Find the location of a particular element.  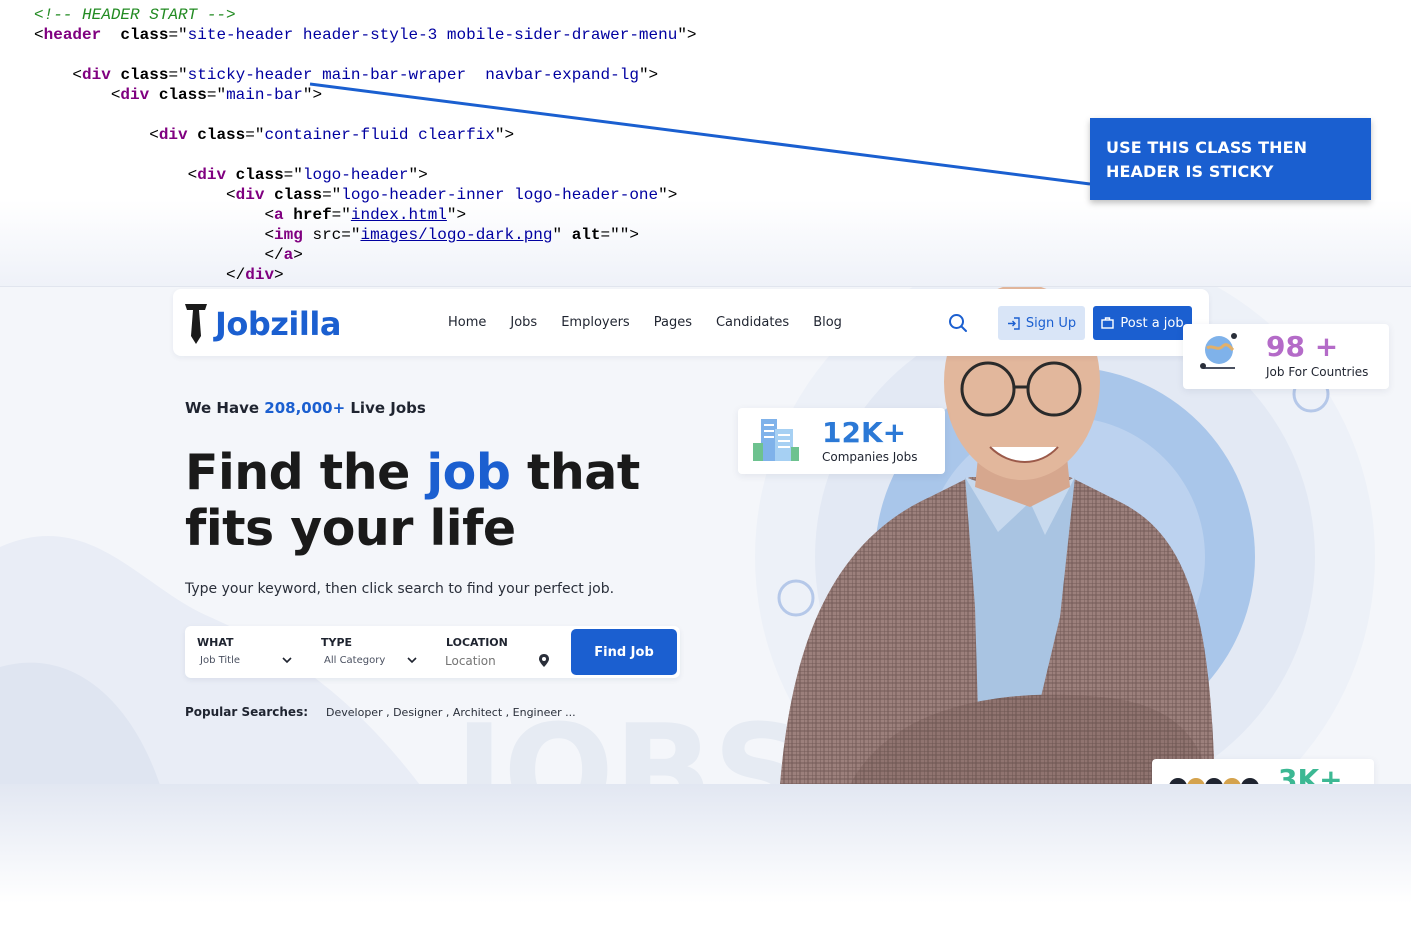

location-pin-icon is located at coordinates (544, 660).